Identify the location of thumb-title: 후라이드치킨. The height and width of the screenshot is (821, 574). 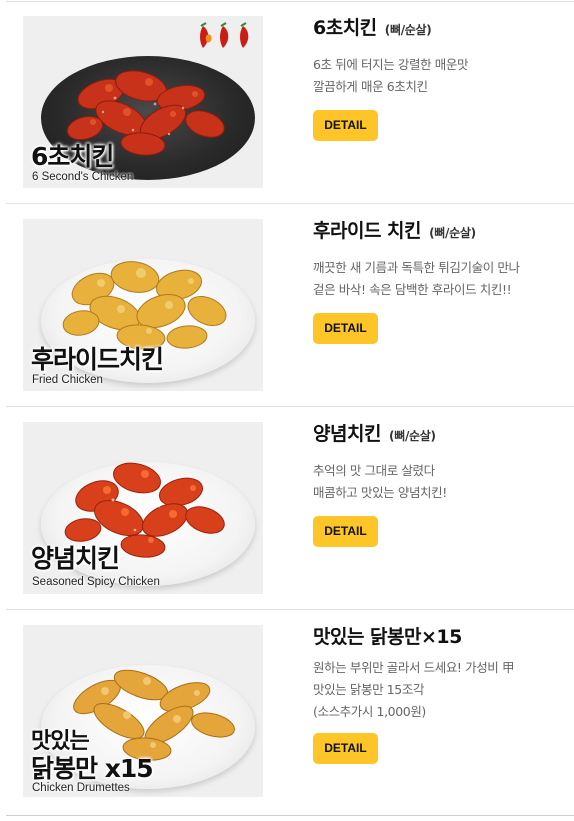
(97, 359).